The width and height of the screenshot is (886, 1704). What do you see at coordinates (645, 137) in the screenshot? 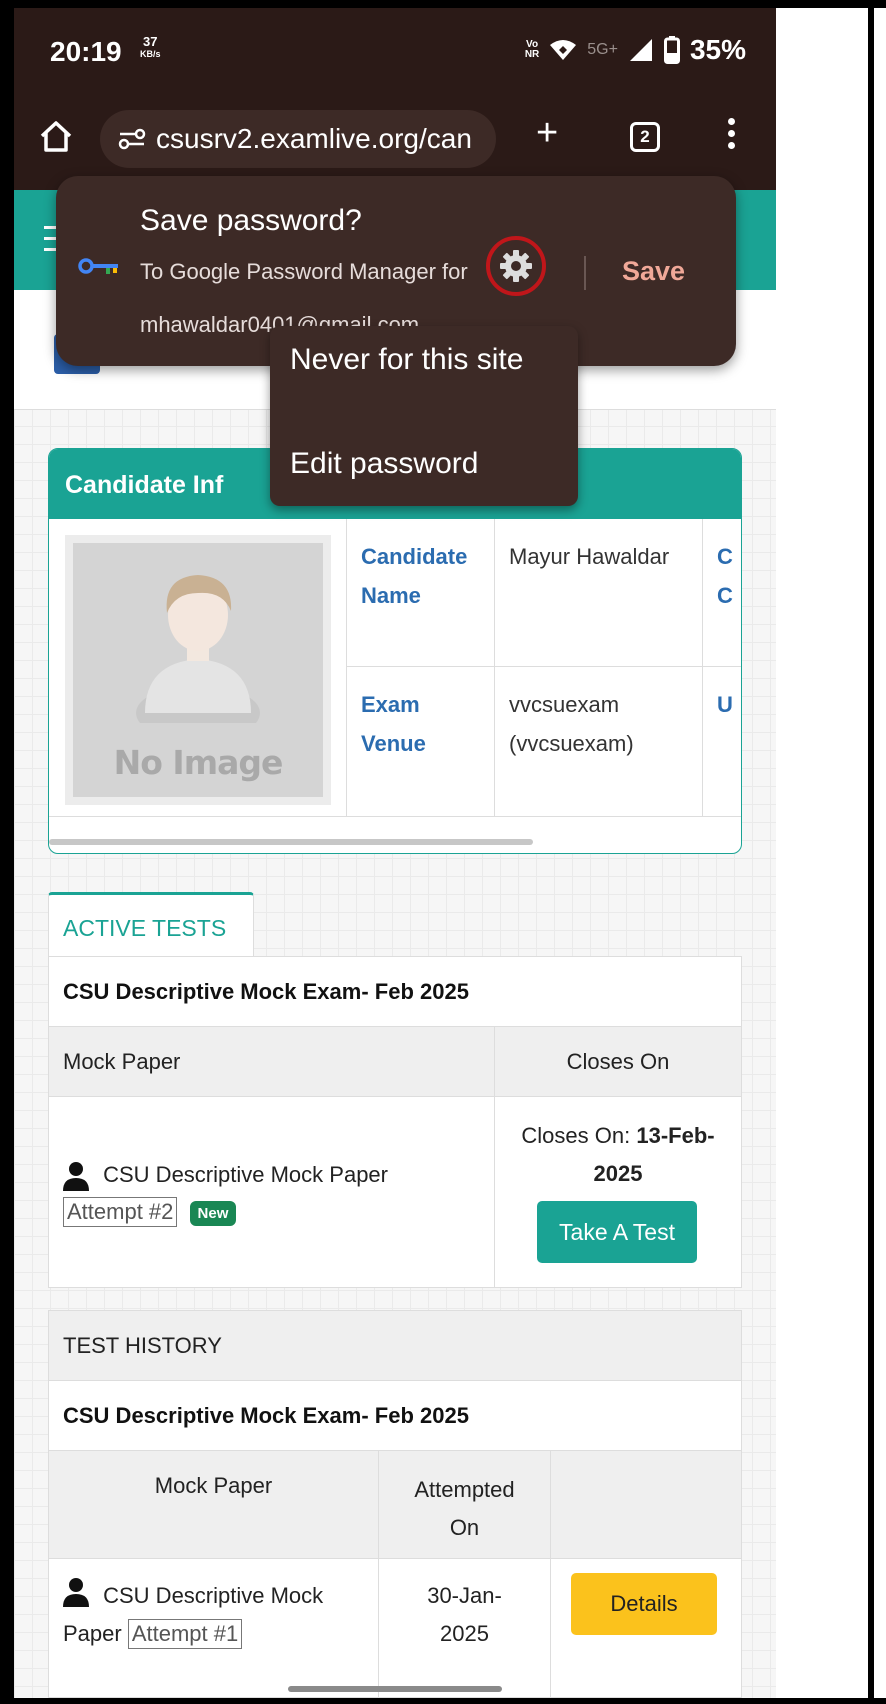
I see `tab-switcher-button: 2` at bounding box center [645, 137].